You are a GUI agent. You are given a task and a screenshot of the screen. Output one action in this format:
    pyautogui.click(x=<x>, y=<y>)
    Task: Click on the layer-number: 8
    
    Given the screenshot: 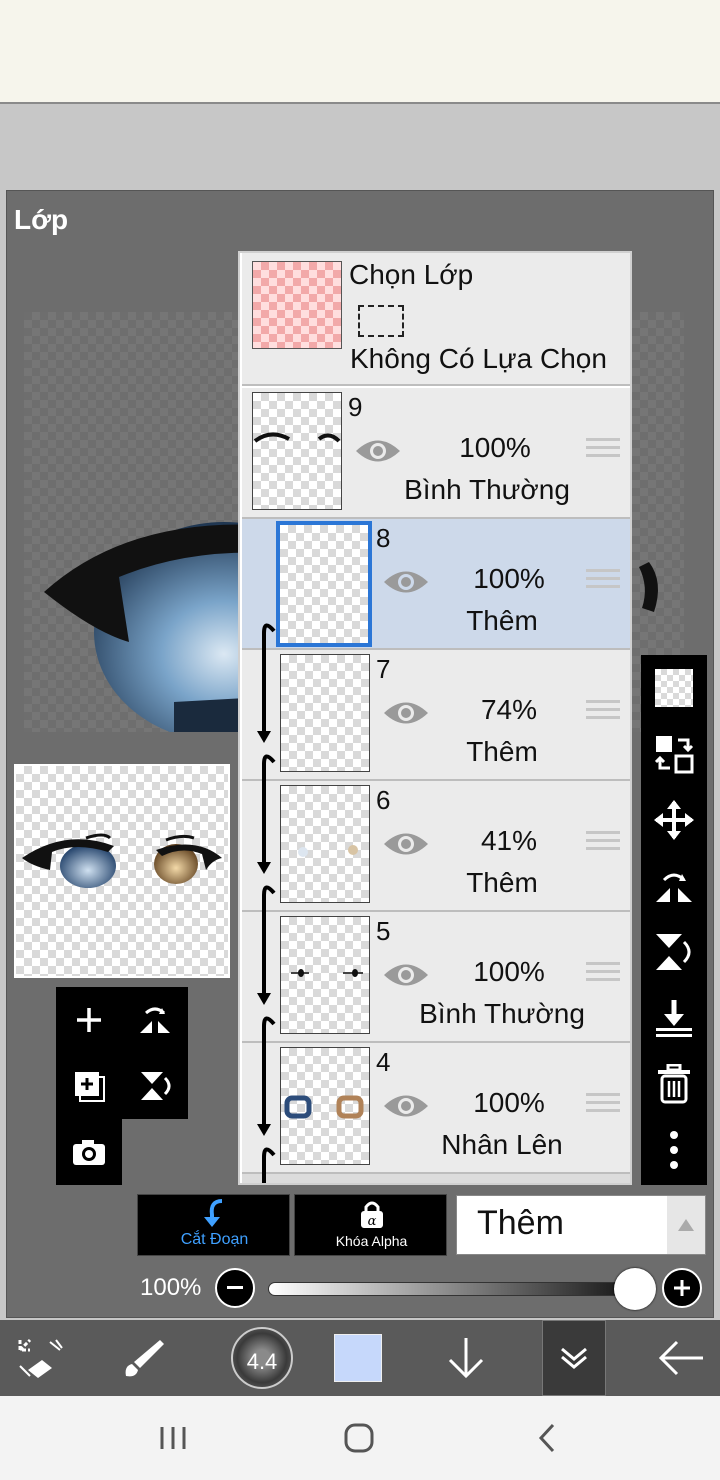 What is the action you would take?
    pyautogui.click(x=383, y=538)
    